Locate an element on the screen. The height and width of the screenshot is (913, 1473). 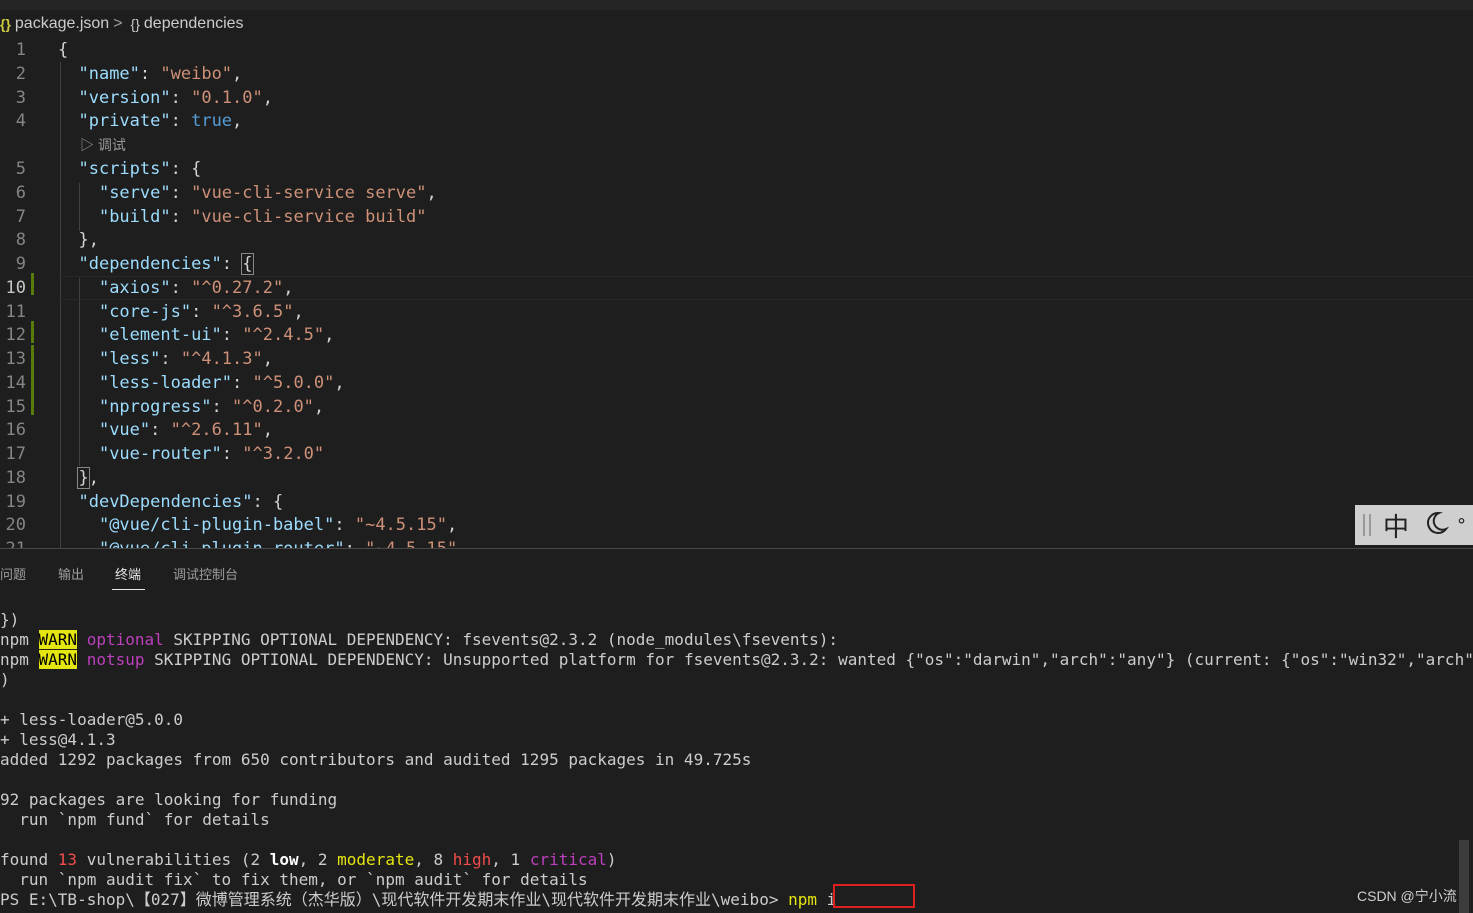
moon-icon is located at coordinates (1436, 525).